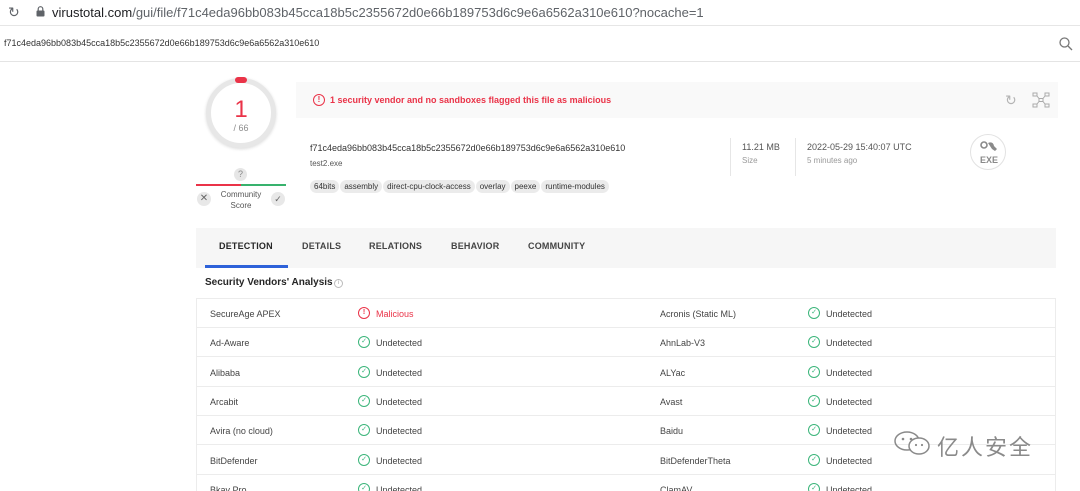 Image resolution: width=1080 pixels, height=491 pixels. What do you see at coordinates (14, 12) in the screenshot?
I see `reload-icon: ↻` at bounding box center [14, 12].